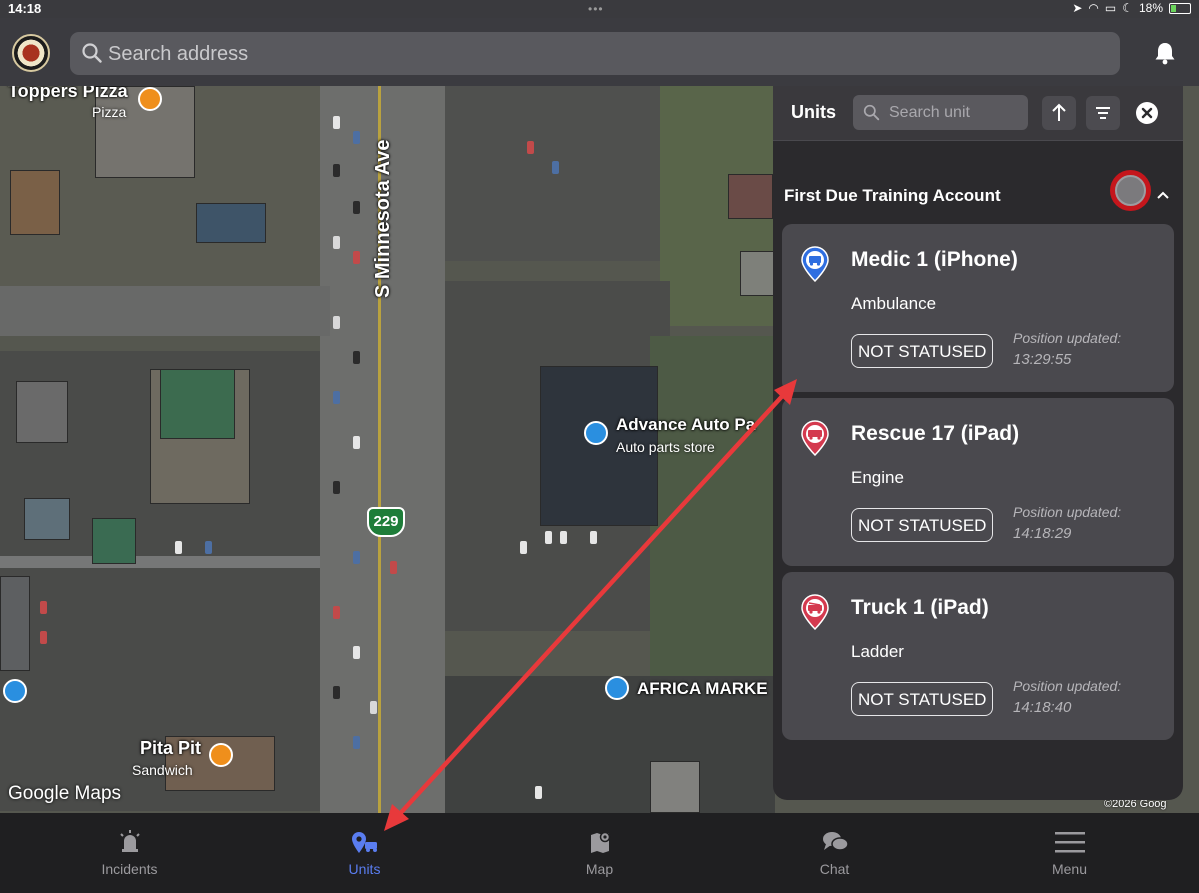 The image size is (1199, 893). What do you see at coordinates (1070, 842) in the screenshot?
I see `hamburger-menu-icon` at bounding box center [1070, 842].